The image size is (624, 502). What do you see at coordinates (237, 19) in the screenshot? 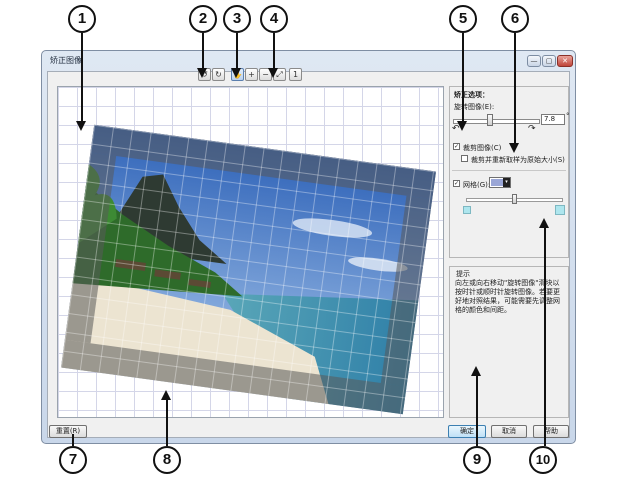
I see `callout-3: 3` at bounding box center [237, 19].